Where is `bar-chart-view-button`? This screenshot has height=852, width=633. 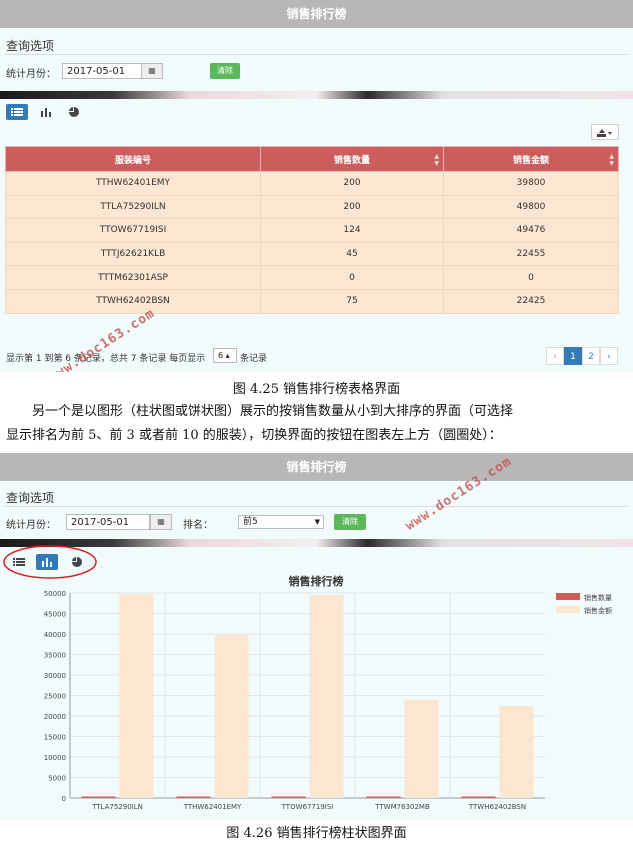
bar-chart-view-button is located at coordinates (46, 112).